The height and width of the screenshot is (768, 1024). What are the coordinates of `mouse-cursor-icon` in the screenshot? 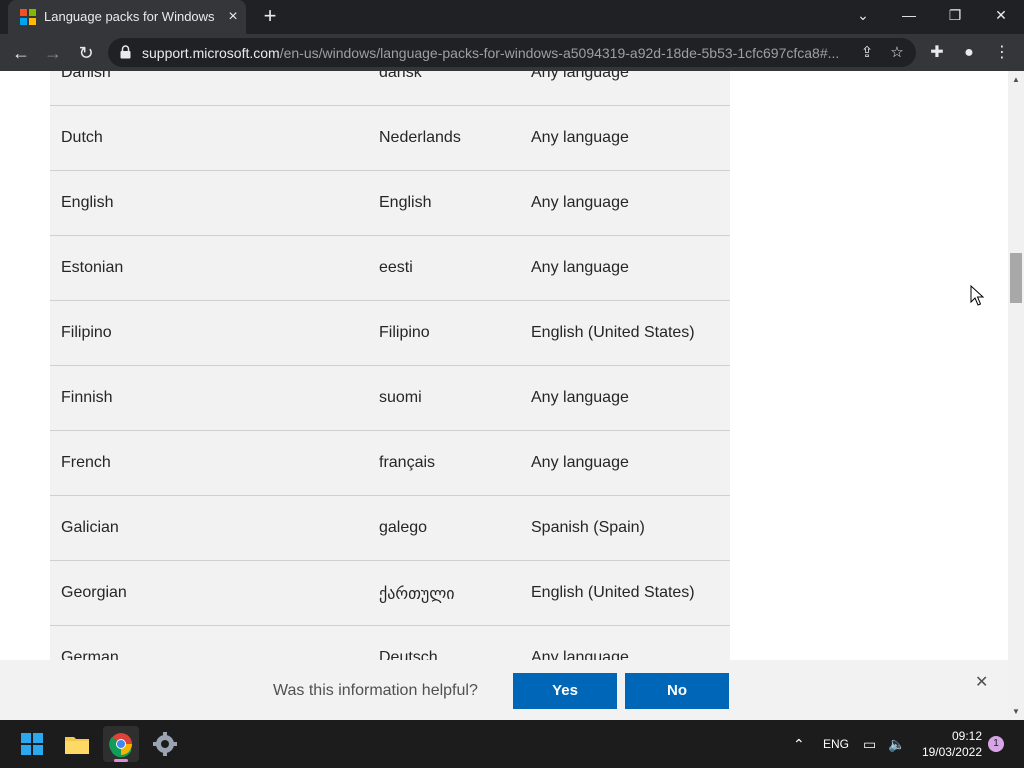 It's located at (977, 295).